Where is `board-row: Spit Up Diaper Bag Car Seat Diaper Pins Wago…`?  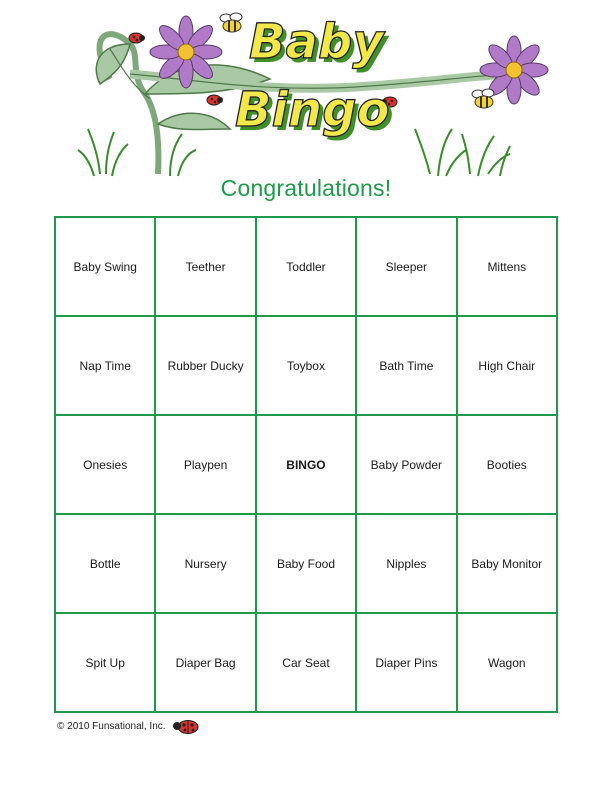
board-row: Spit Up Diaper Bag Car Seat Diaper Pins Wago… is located at coordinates (306, 662).